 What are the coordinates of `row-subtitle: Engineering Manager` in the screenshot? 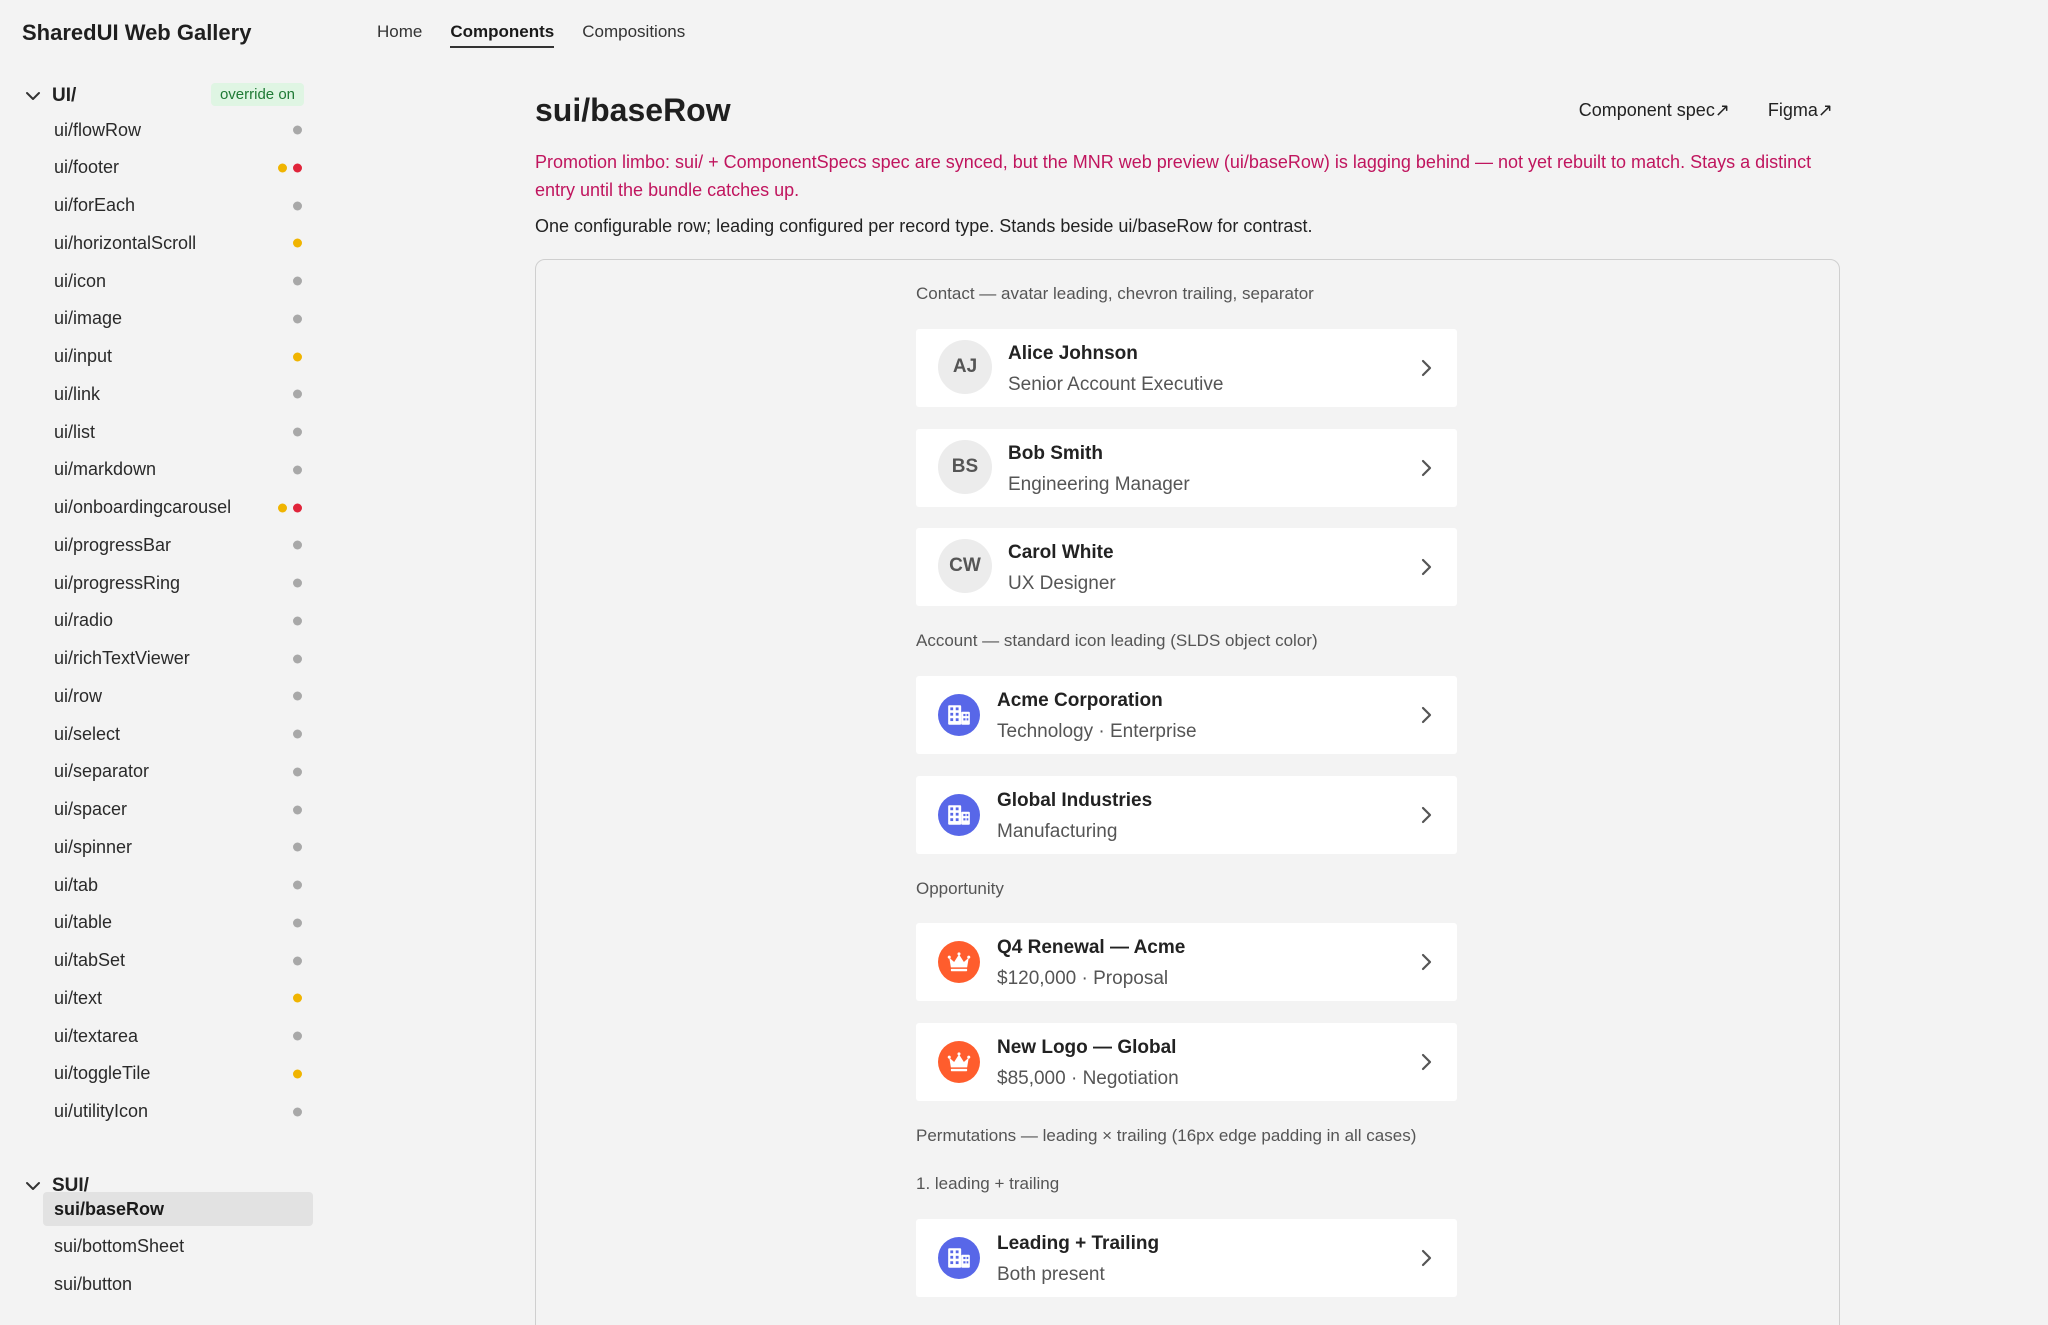 It's located at (1099, 484).